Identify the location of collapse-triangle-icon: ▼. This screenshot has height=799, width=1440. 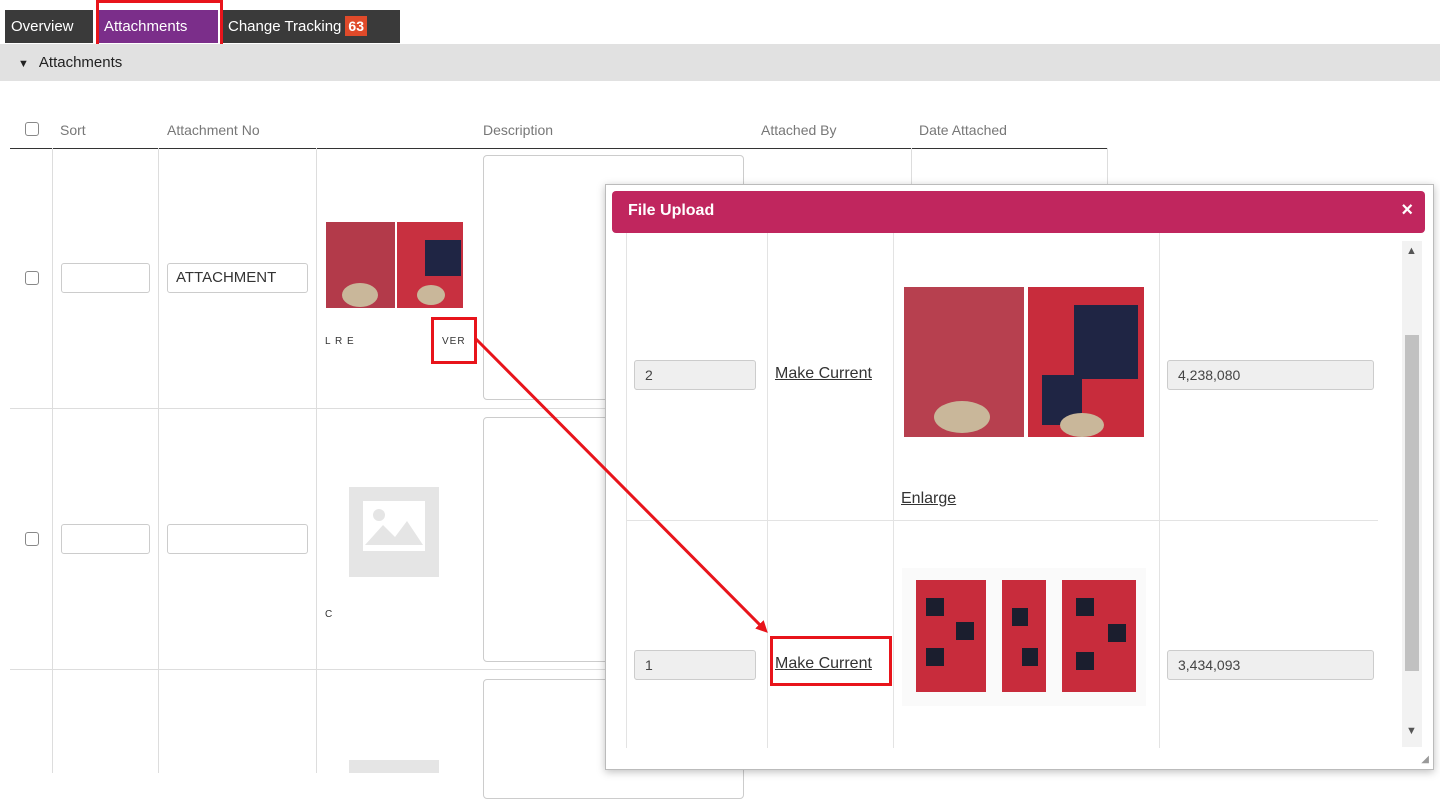
(23, 64).